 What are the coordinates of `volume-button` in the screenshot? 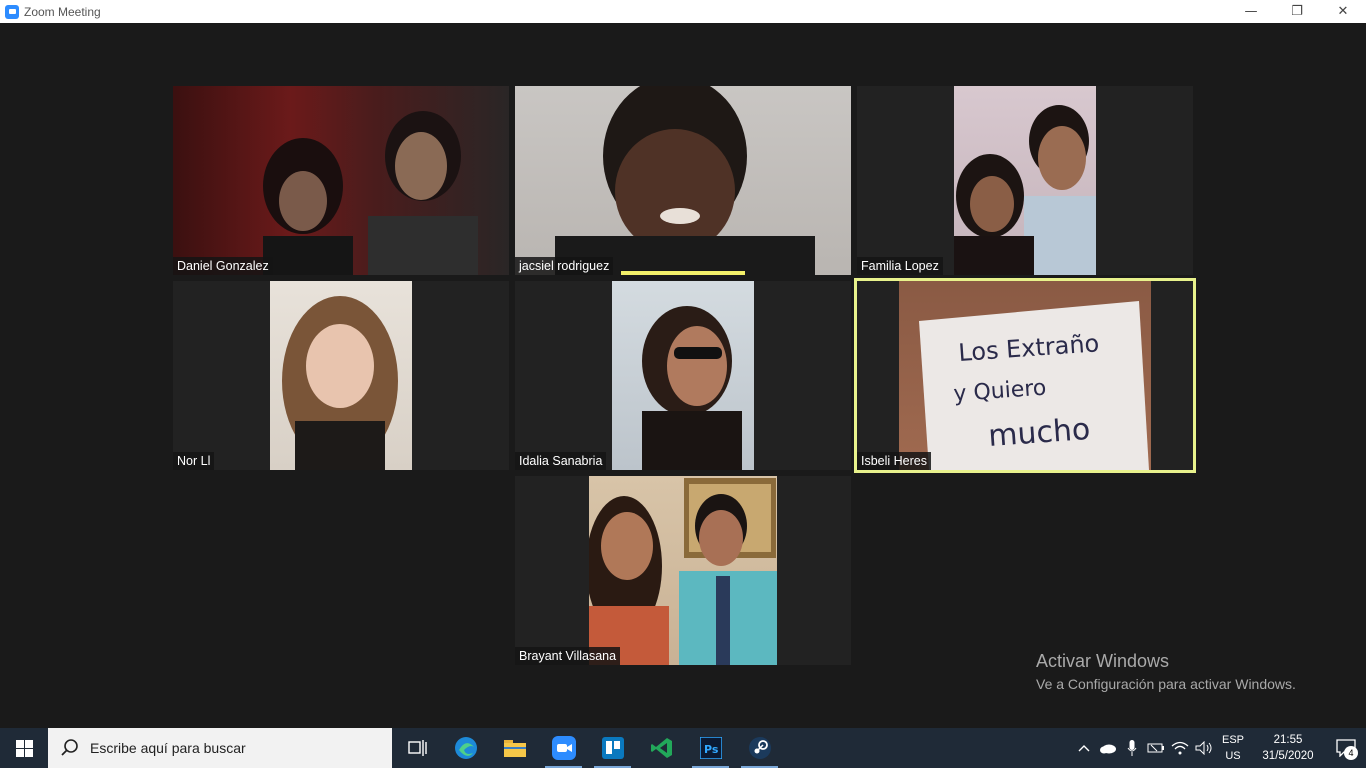 It's located at (1204, 748).